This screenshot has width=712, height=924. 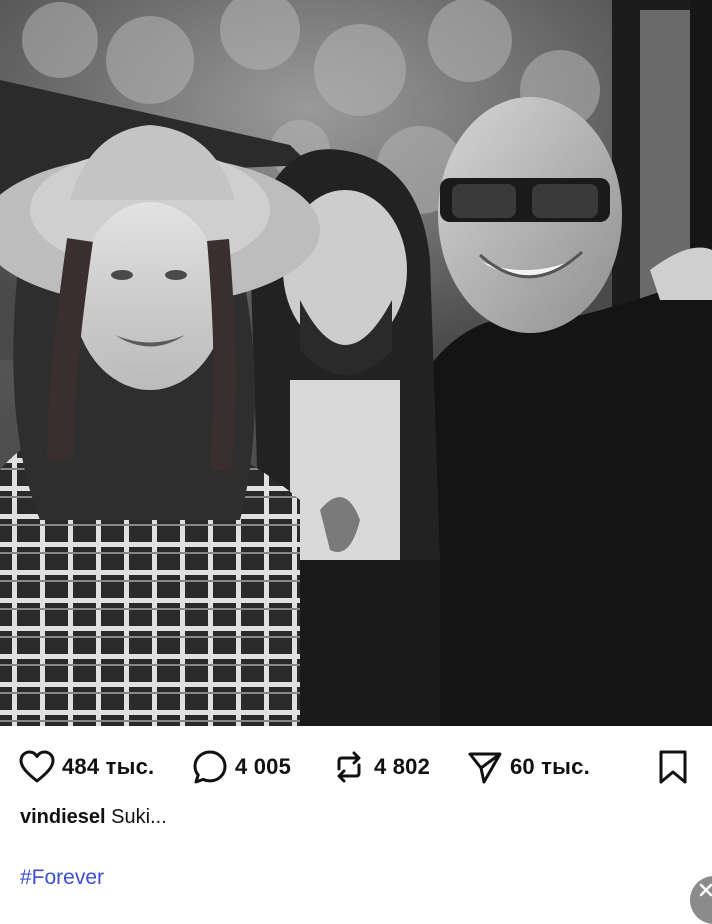 I want to click on likes-count: 484 тыс., so click(x=108, y=766).